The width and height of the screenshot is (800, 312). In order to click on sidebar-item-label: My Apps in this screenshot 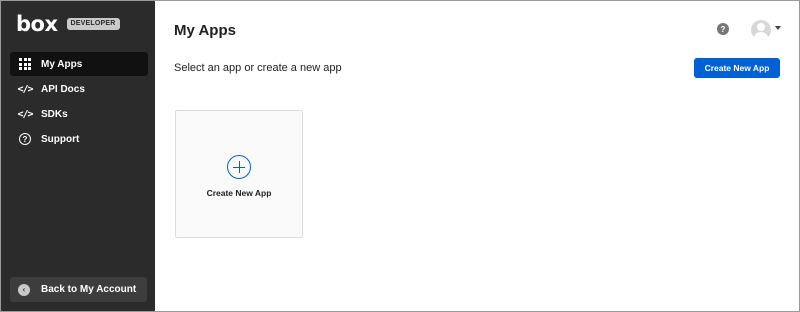, I will do `click(62, 64)`.